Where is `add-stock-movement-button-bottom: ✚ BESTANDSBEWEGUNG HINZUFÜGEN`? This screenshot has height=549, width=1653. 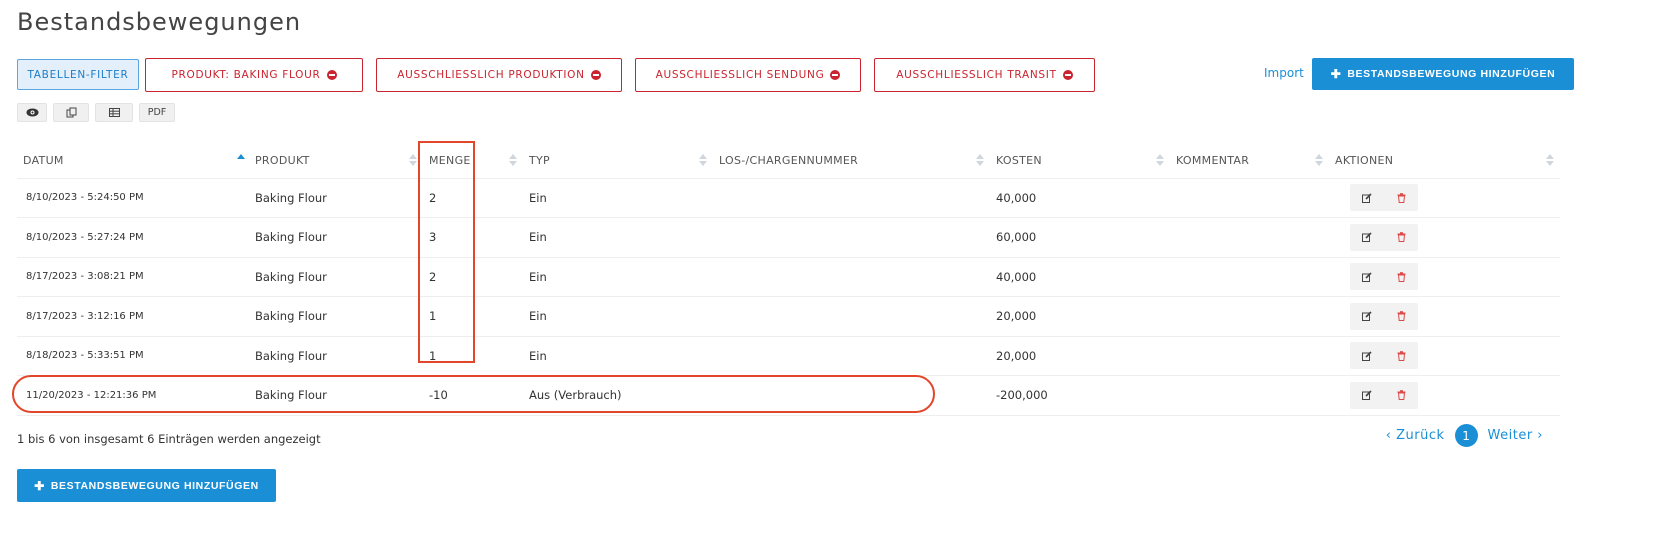
add-stock-movement-button-bottom: ✚ BESTANDSBEWEGUNG HINZUFÜGEN is located at coordinates (146, 485).